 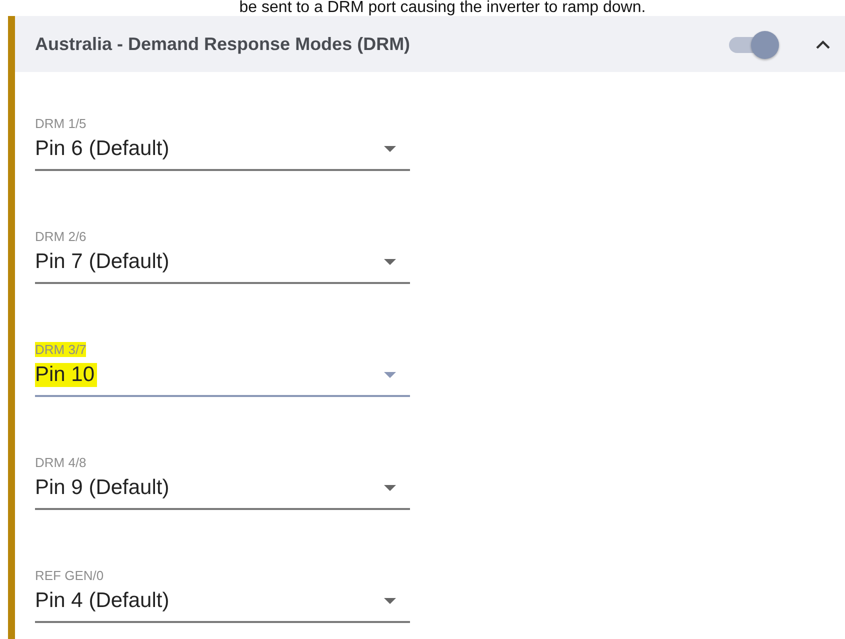 What do you see at coordinates (60, 123) in the screenshot?
I see `field-label: DRM 1/5` at bounding box center [60, 123].